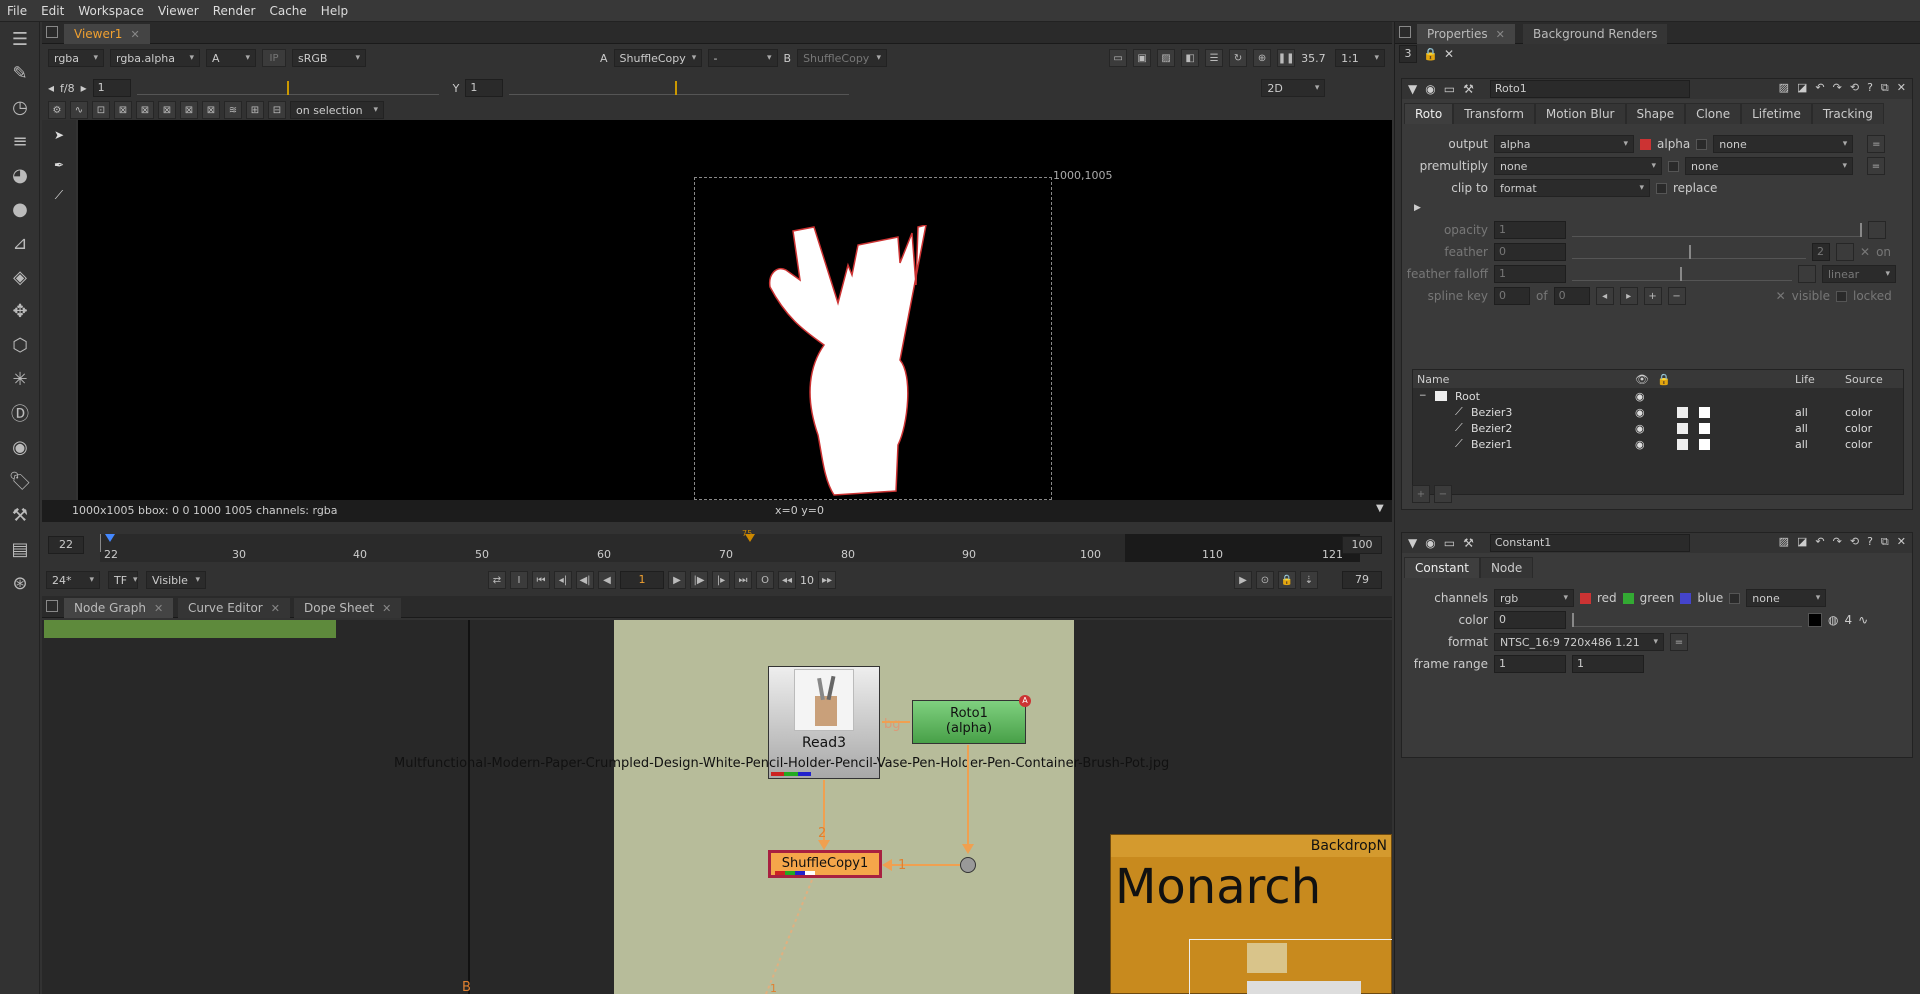  What do you see at coordinates (1443, 494) in the screenshot?
I see `remove-layer-icon: −` at bounding box center [1443, 494].